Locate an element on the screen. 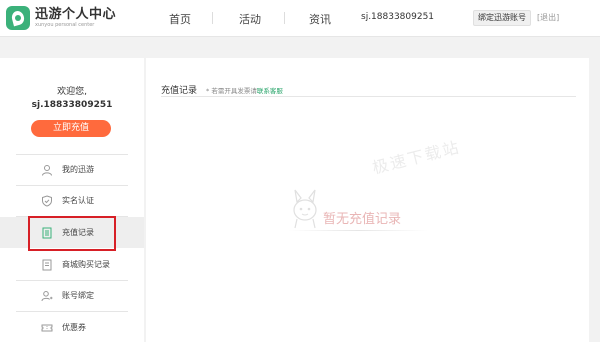 The height and width of the screenshot is (342, 600). logo: 迅游个人中心 xunyou personal center is located at coordinates (61, 18).